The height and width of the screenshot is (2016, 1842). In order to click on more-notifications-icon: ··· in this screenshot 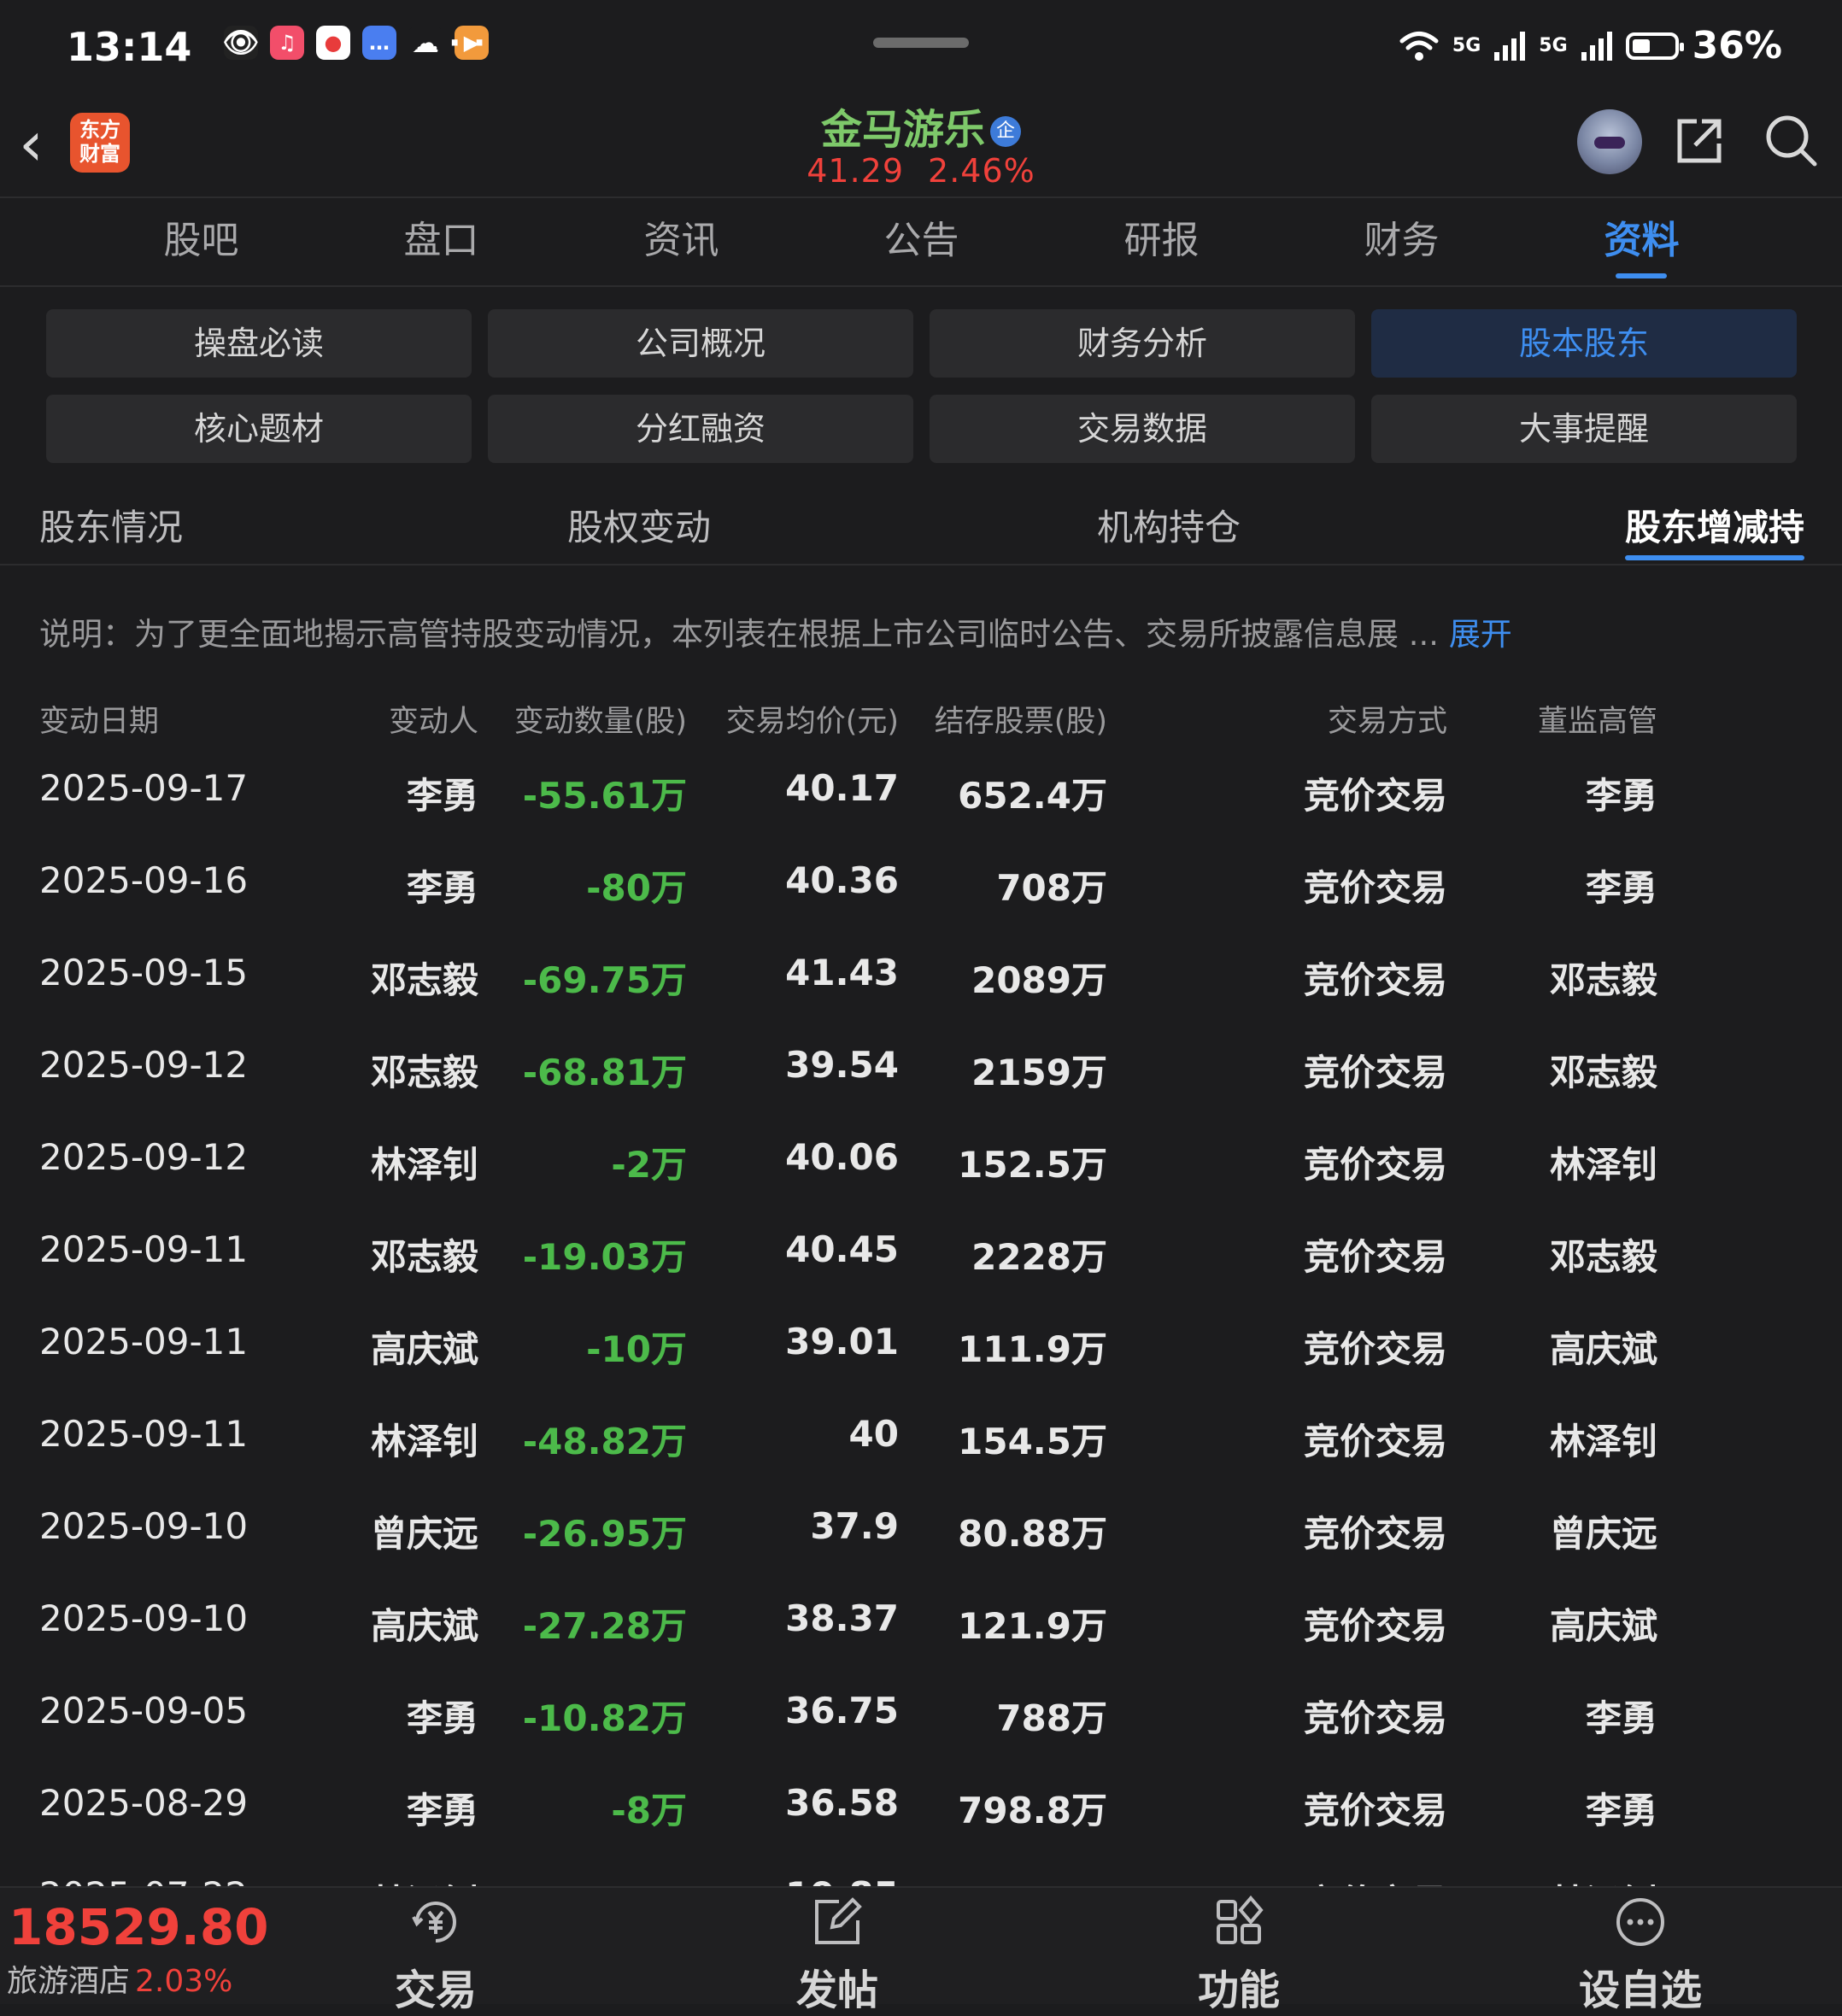, I will do `click(467, 43)`.